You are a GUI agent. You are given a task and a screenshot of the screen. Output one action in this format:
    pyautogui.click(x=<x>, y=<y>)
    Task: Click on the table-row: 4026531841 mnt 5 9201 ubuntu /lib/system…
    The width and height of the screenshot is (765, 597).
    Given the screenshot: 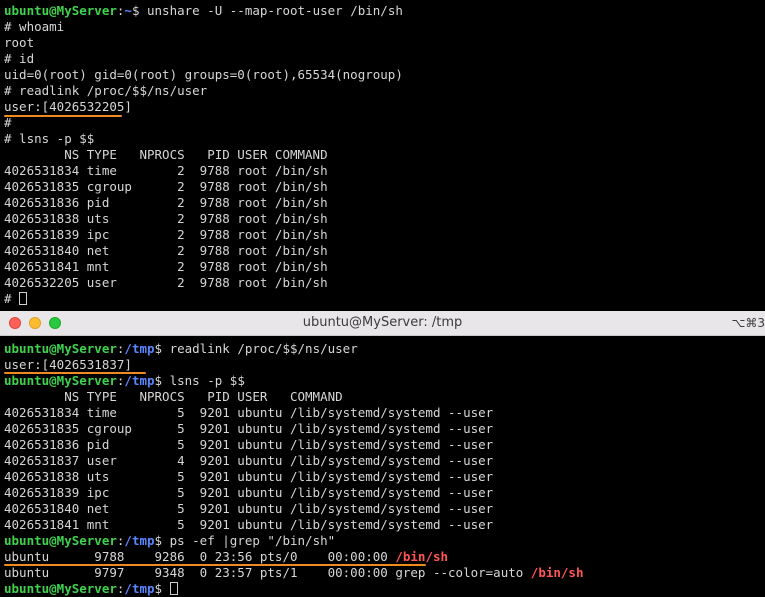 What is the action you would take?
    pyautogui.click(x=249, y=524)
    